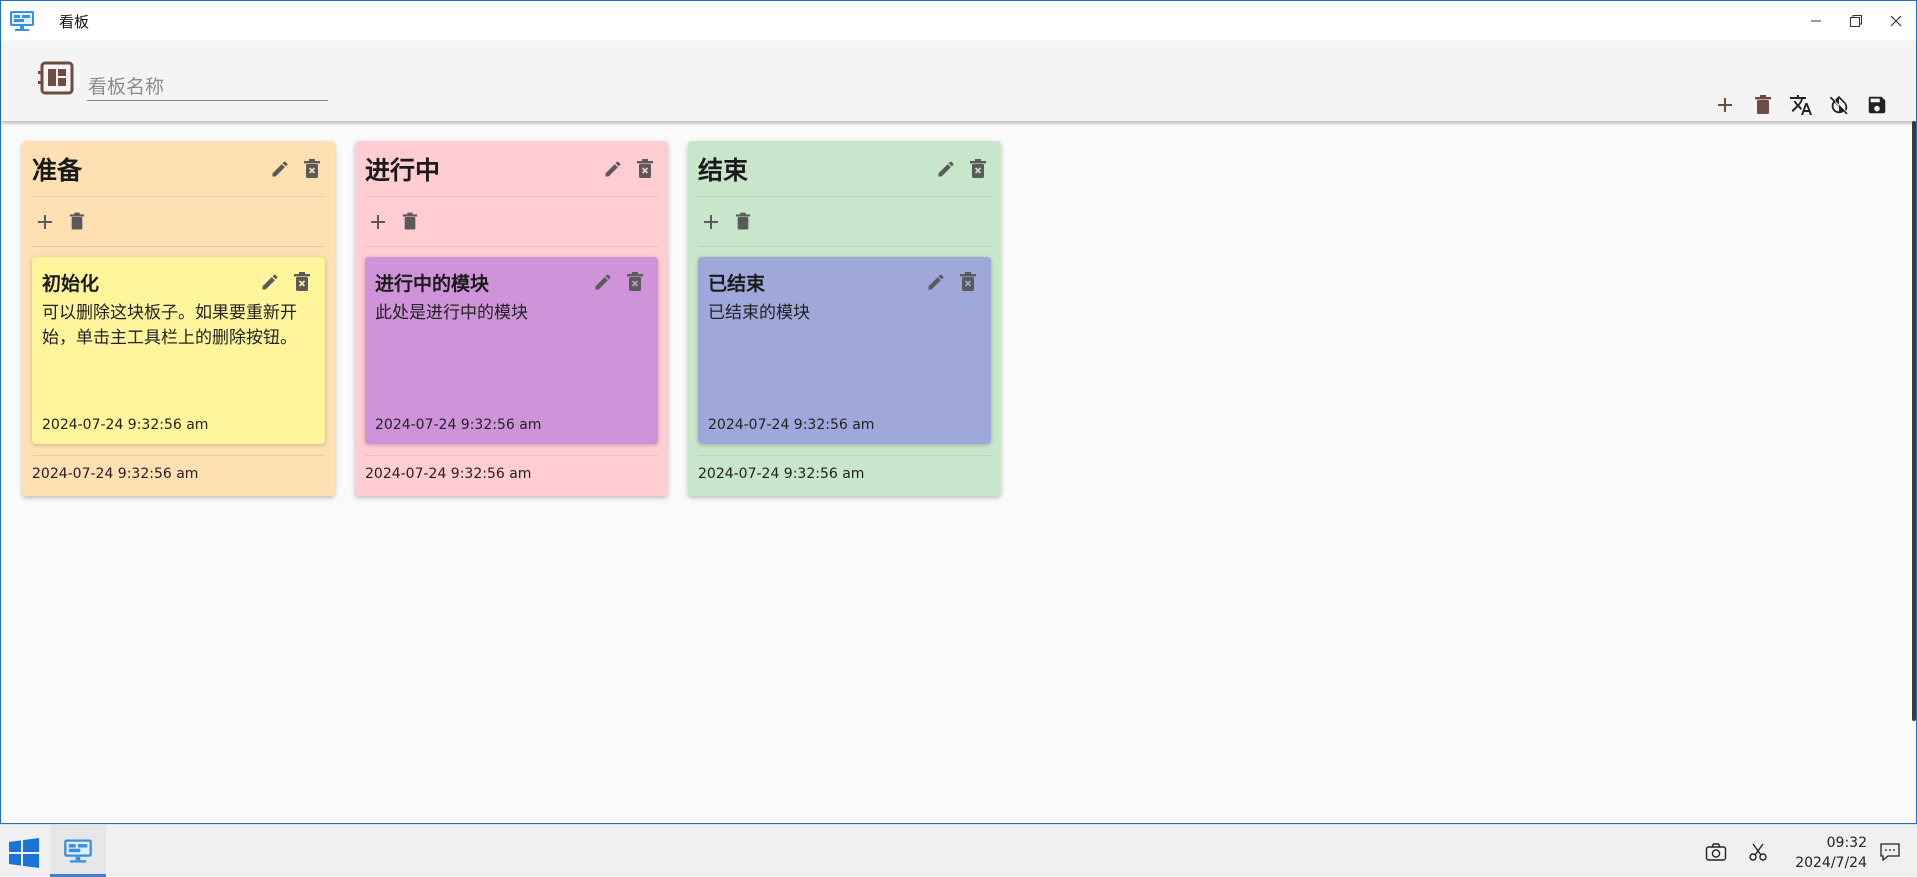 This screenshot has height=877, width=1917. What do you see at coordinates (403, 170) in the screenshot?
I see `list-title: 进行中` at bounding box center [403, 170].